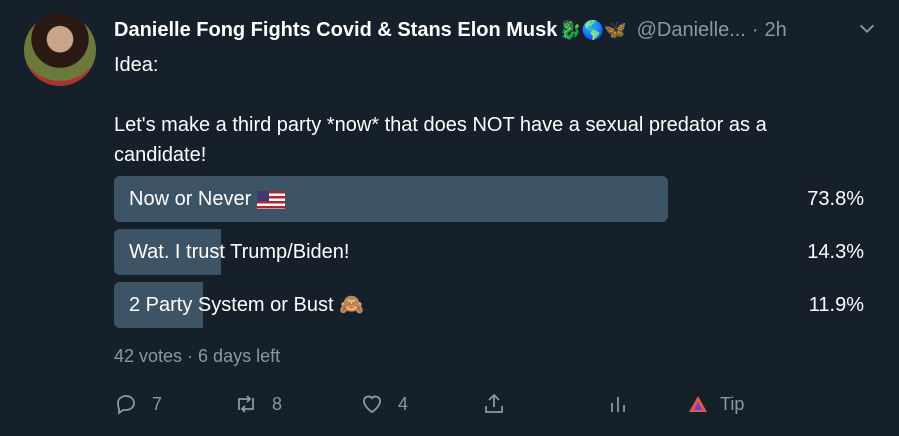 The image size is (899, 436). Describe the element at coordinates (384, 404) in the screenshot. I see `like-button: 4` at that location.